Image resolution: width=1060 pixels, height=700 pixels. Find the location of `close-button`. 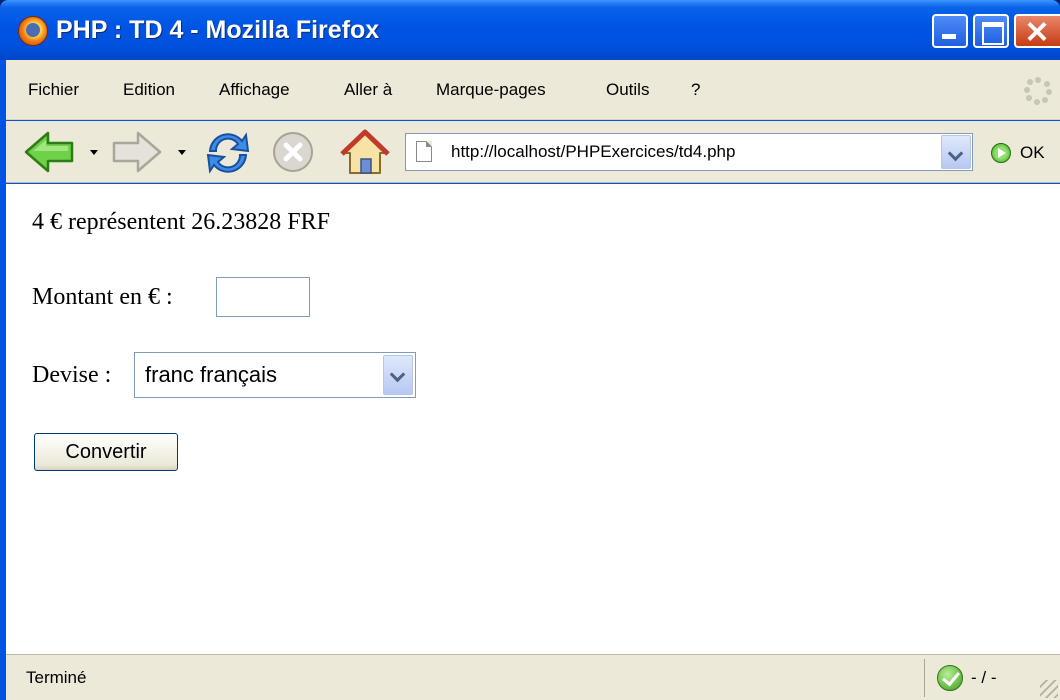

close-button is located at coordinates (1037, 31).